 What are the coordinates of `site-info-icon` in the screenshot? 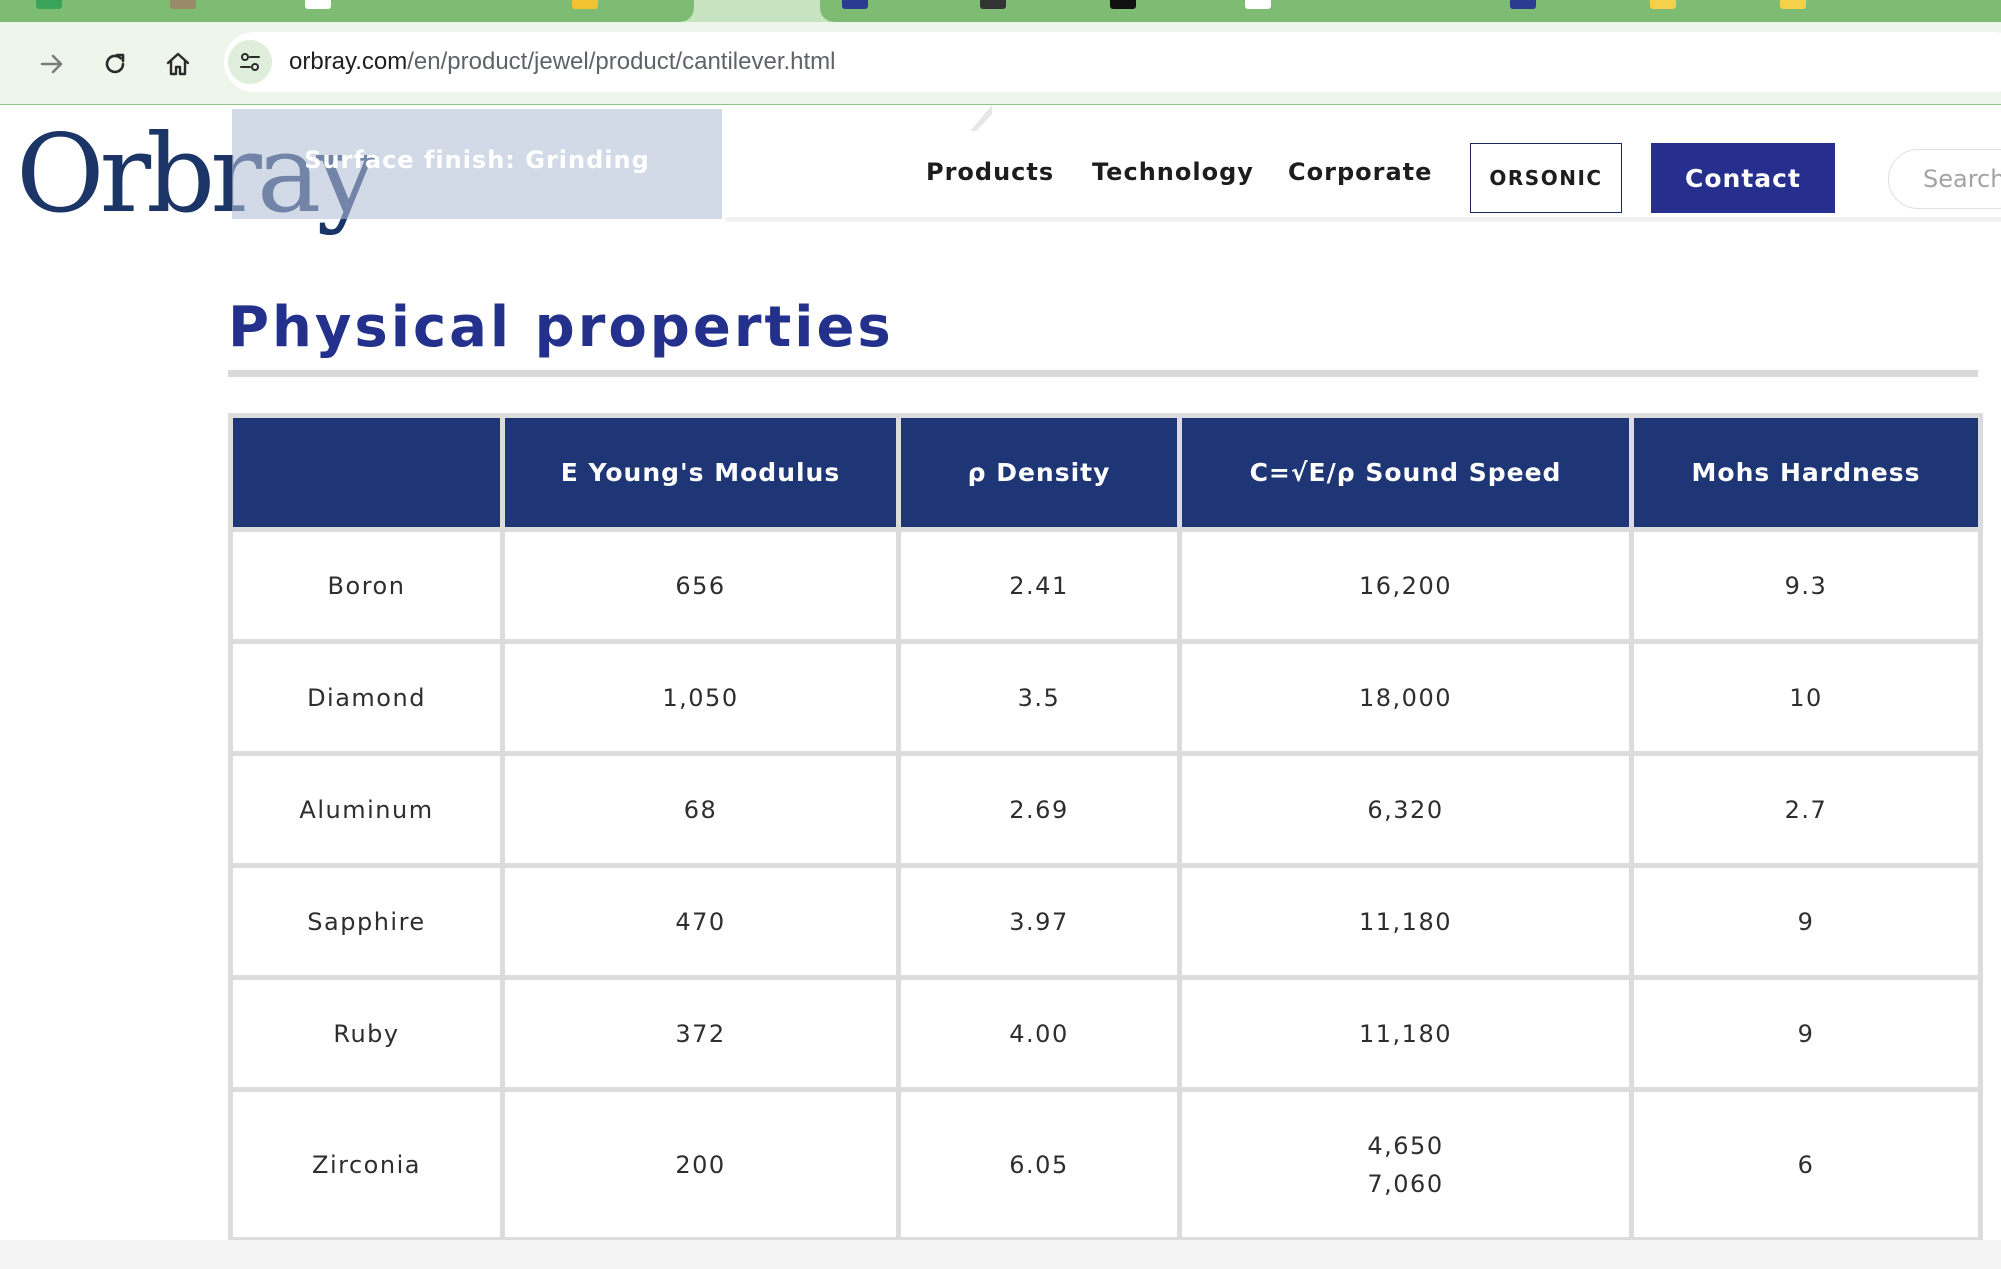 It's located at (250, 62).